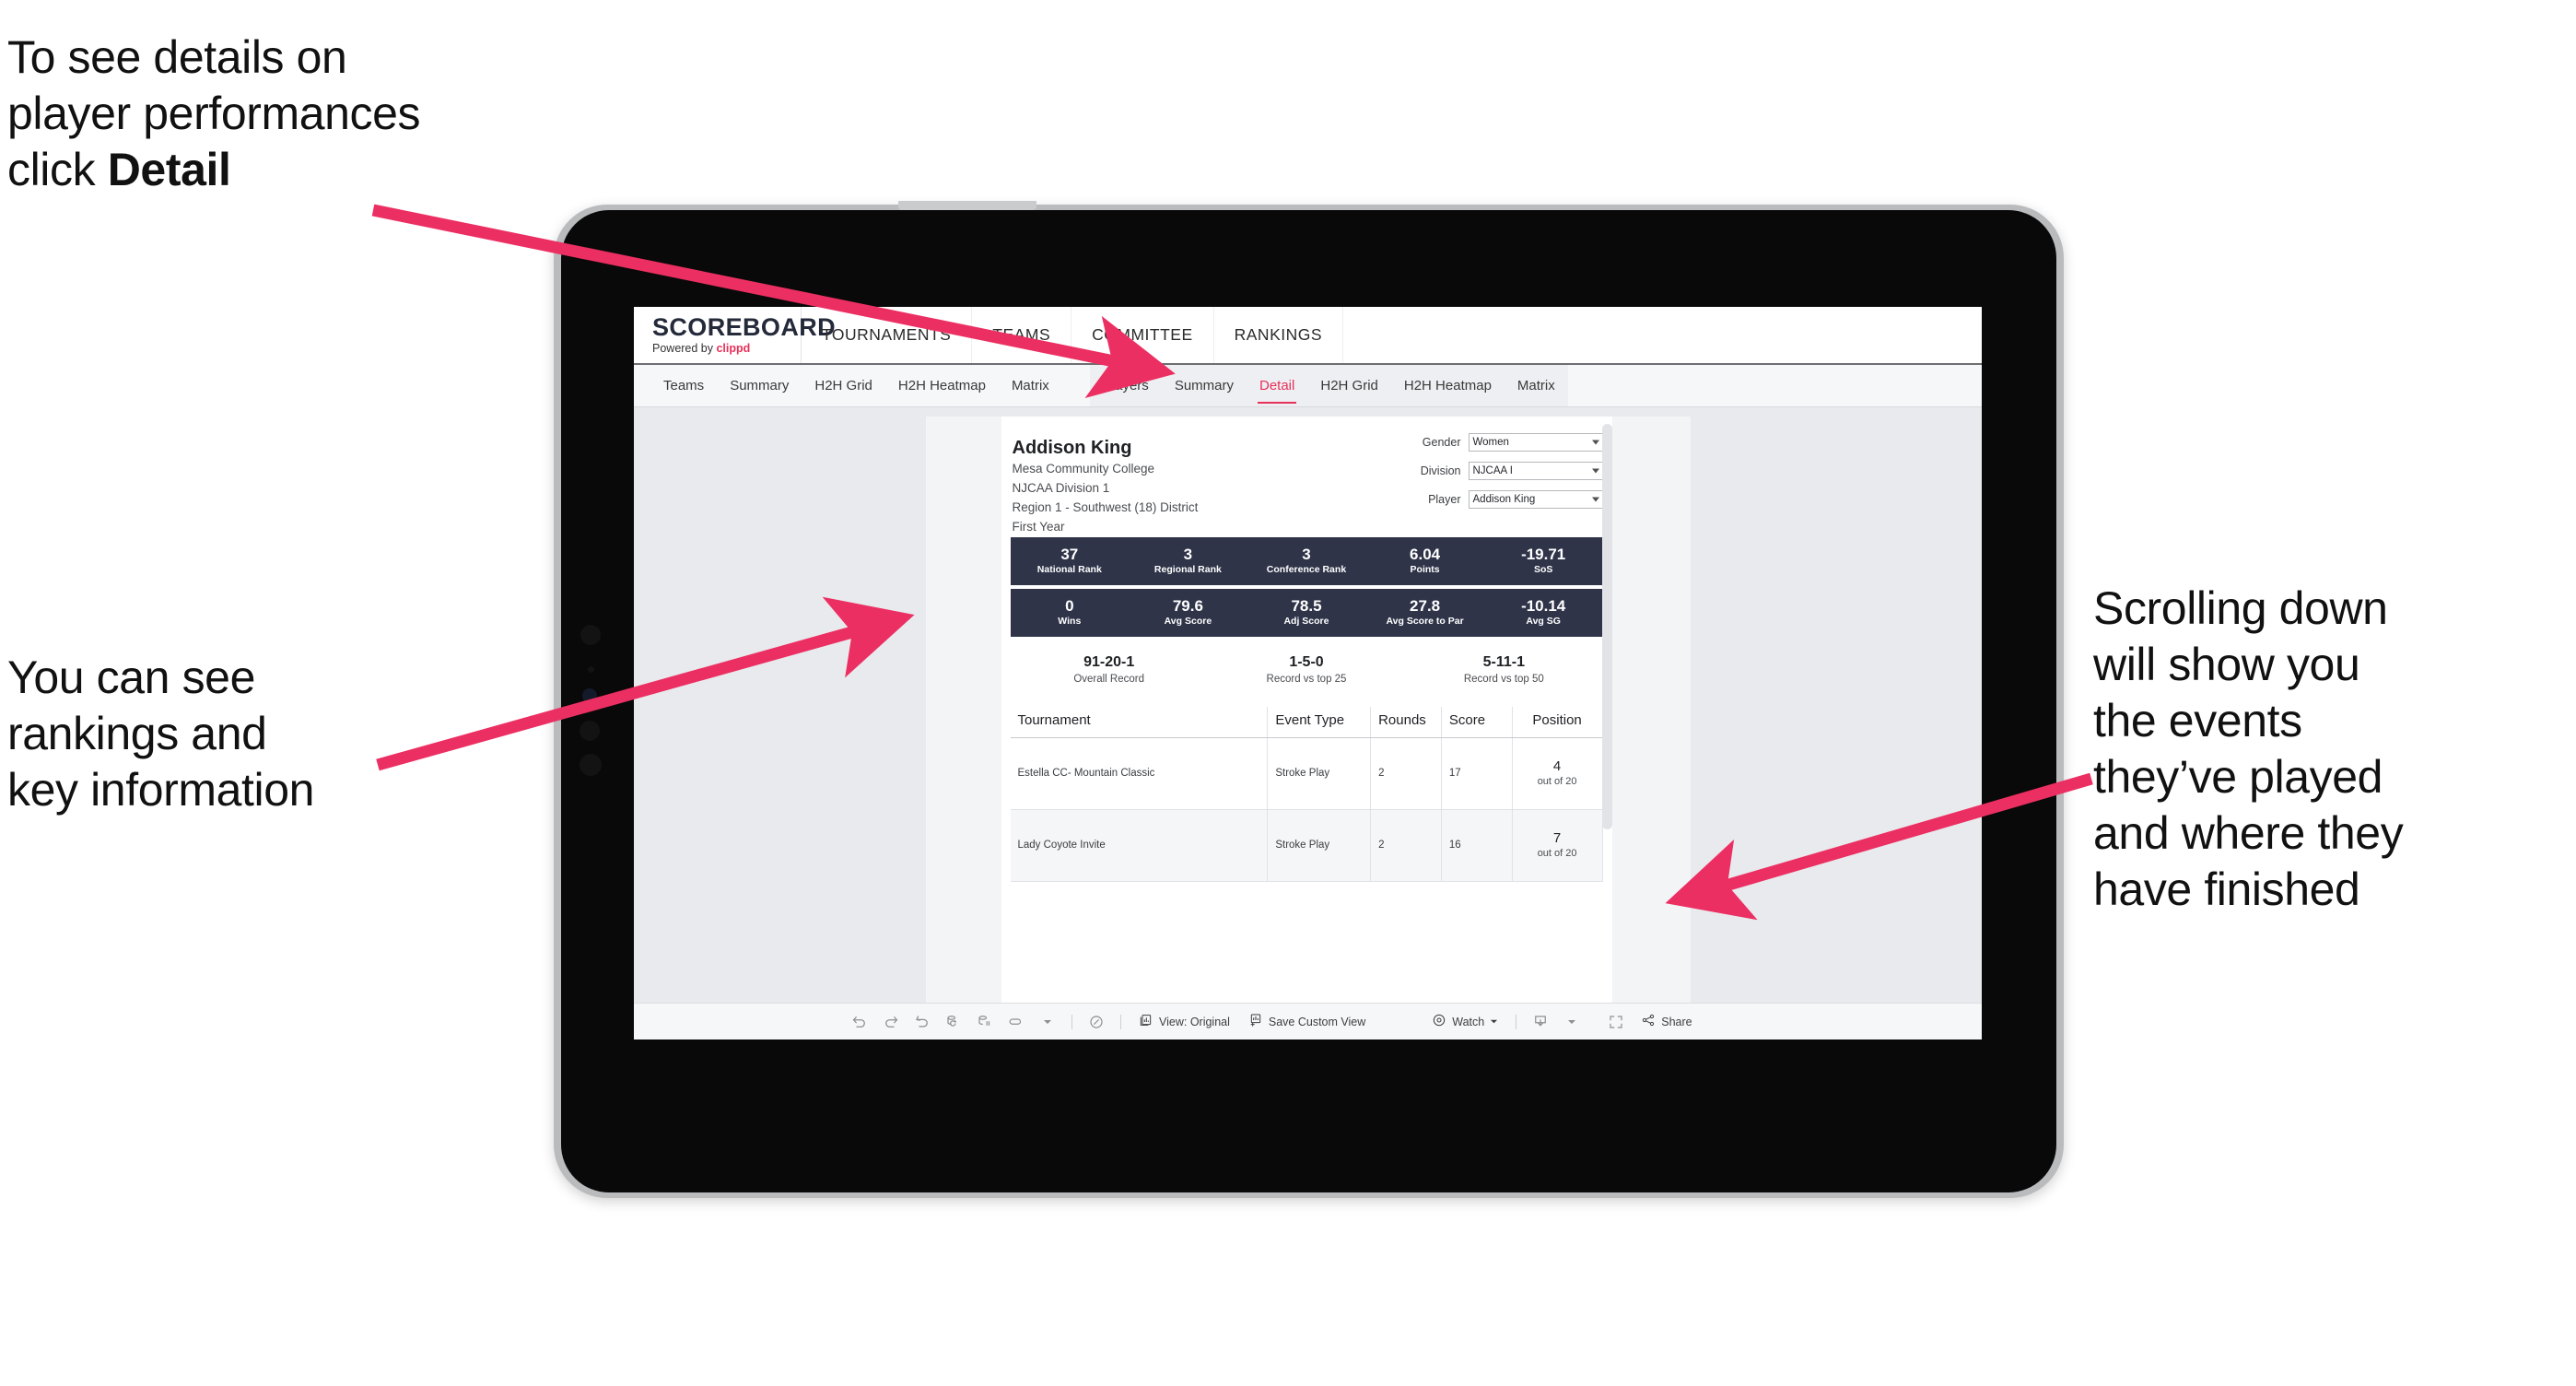 Image resolution: width=2576 pixels, height=1386 pixels. Describe the element at coordinates (1142, 335) in the screenshot. I see `nav-item-committee: COMMITTEE` at that location.